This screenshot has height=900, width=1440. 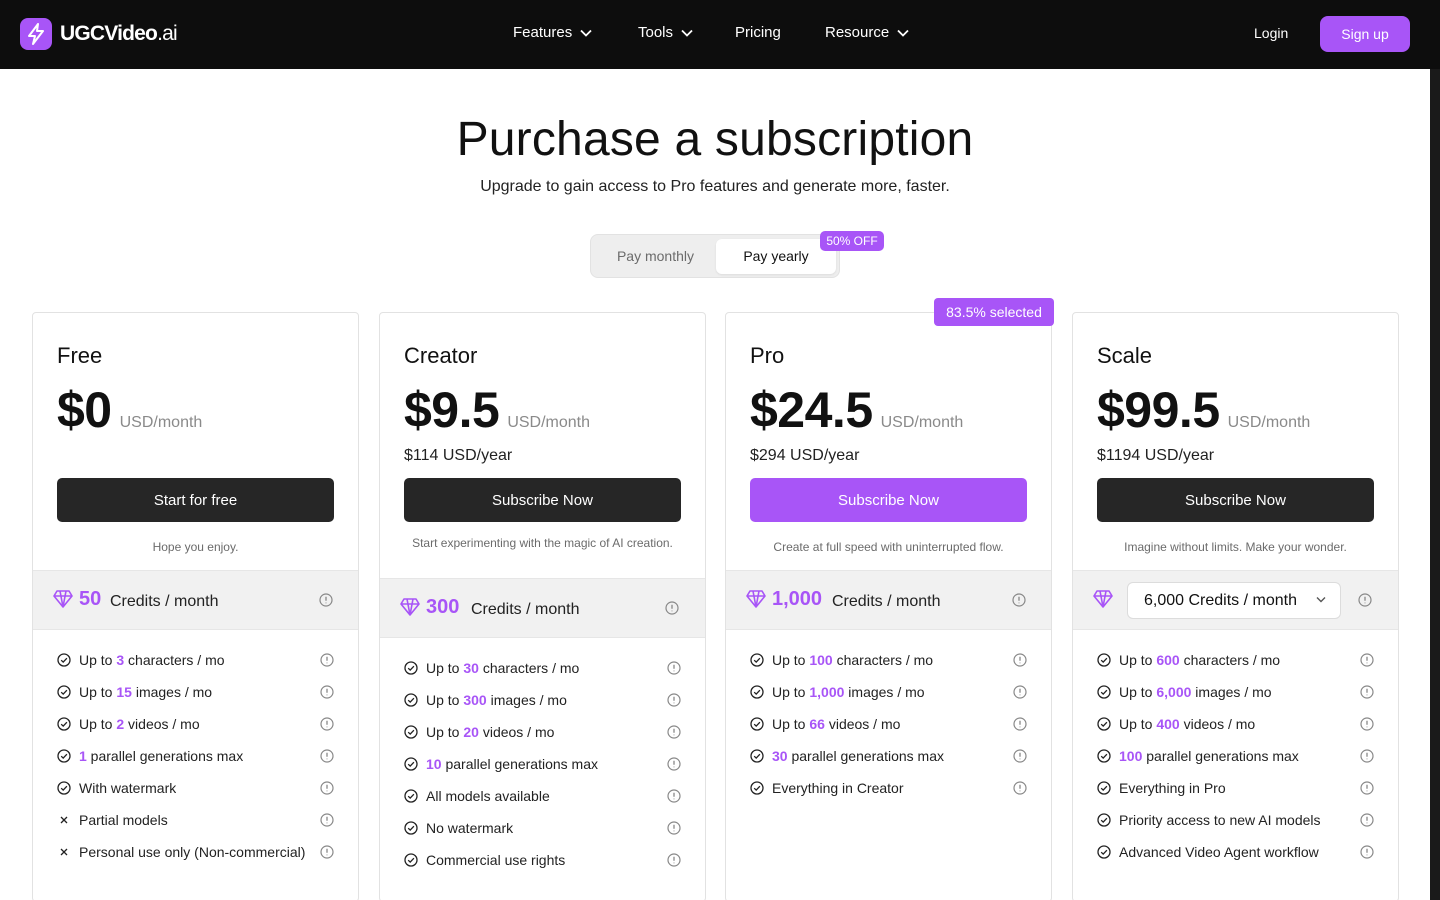 I want to click on feature-text-suffix: parallel generations max, so click(x=519, y=764).